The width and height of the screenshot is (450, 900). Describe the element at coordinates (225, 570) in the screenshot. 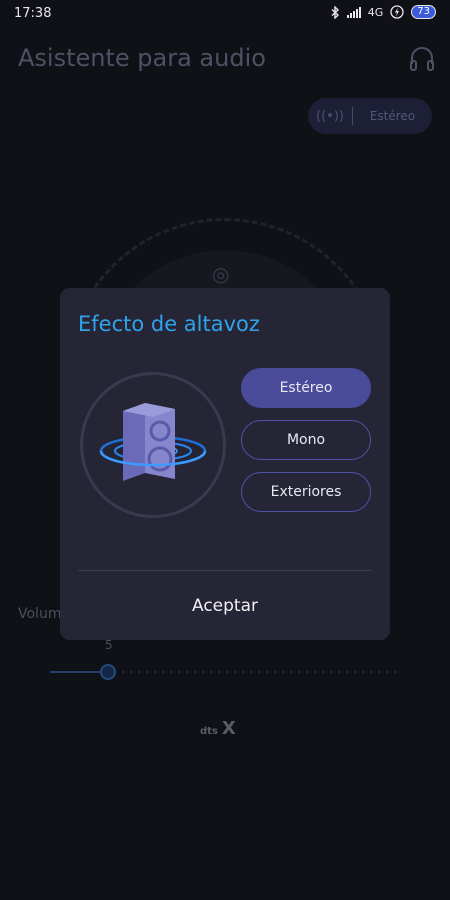

I see `dialog-divider` at that location.